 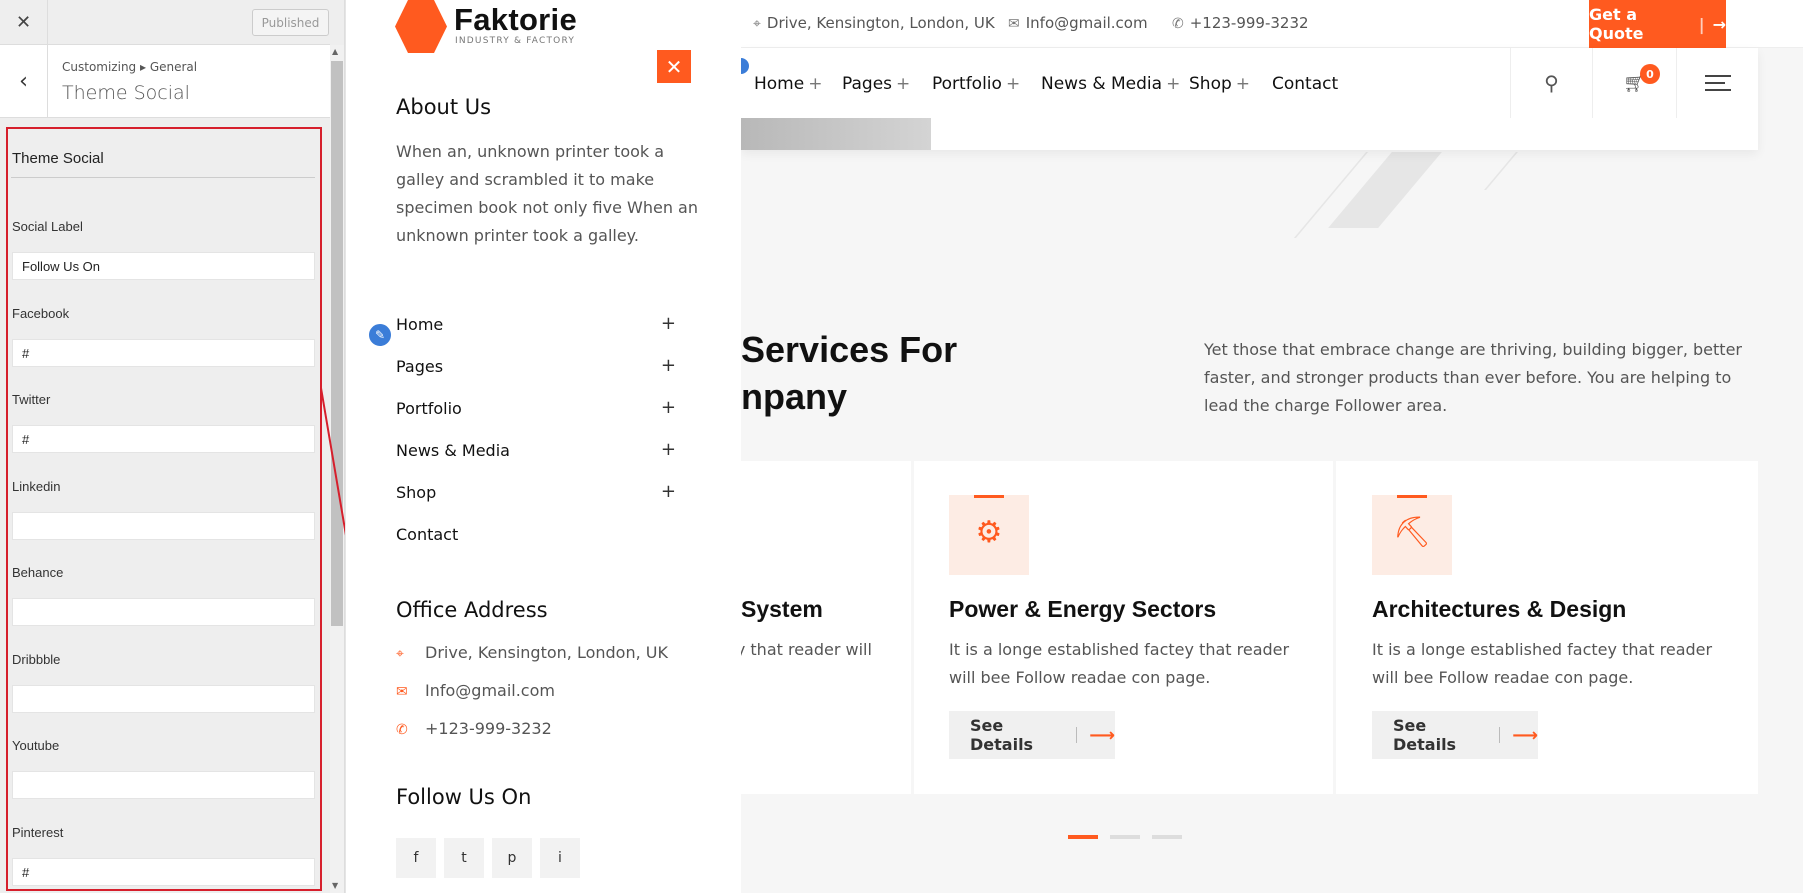 I want to click on behance-input, so click(x=163, y=612).